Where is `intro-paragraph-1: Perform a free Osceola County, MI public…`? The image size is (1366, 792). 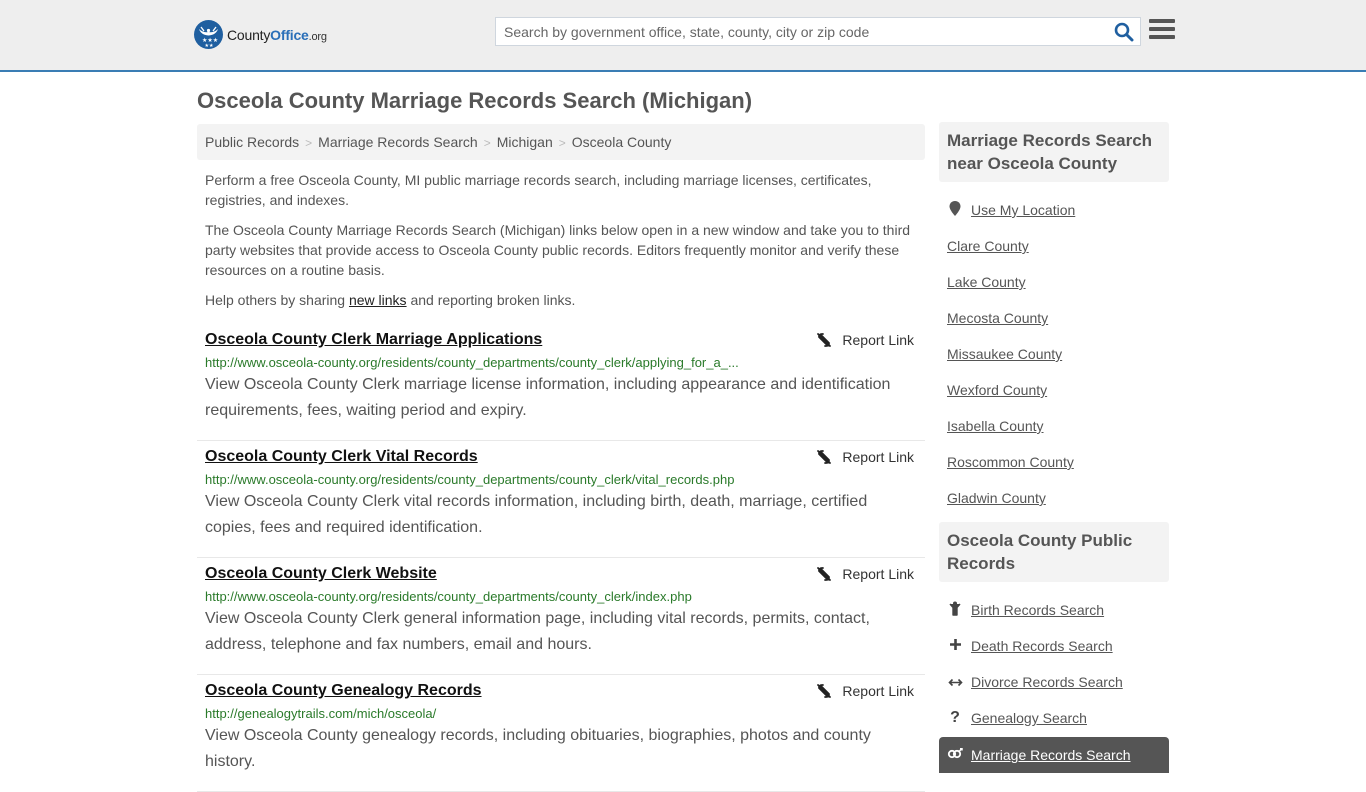
intro-paragraph-1: Perform a free Osceola County, MI public… is located at coordinates (538, 190).